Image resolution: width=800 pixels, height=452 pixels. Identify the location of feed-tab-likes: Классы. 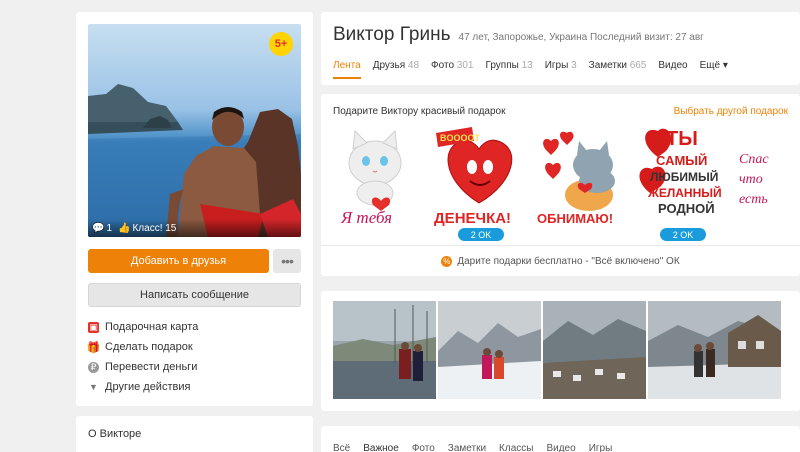
(516, 447).